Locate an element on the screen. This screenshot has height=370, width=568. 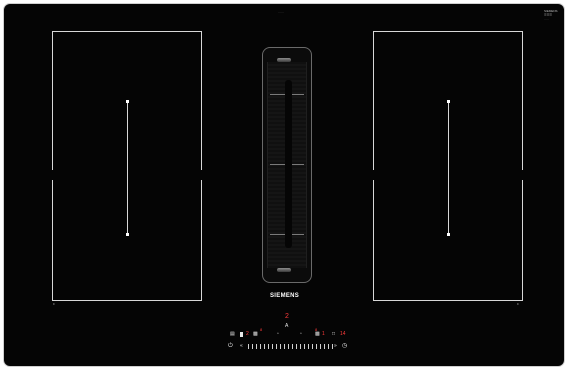
brand-logo-top-right: SIEMENS ☰☰☰ ····· is located at coordinates (552, 15).